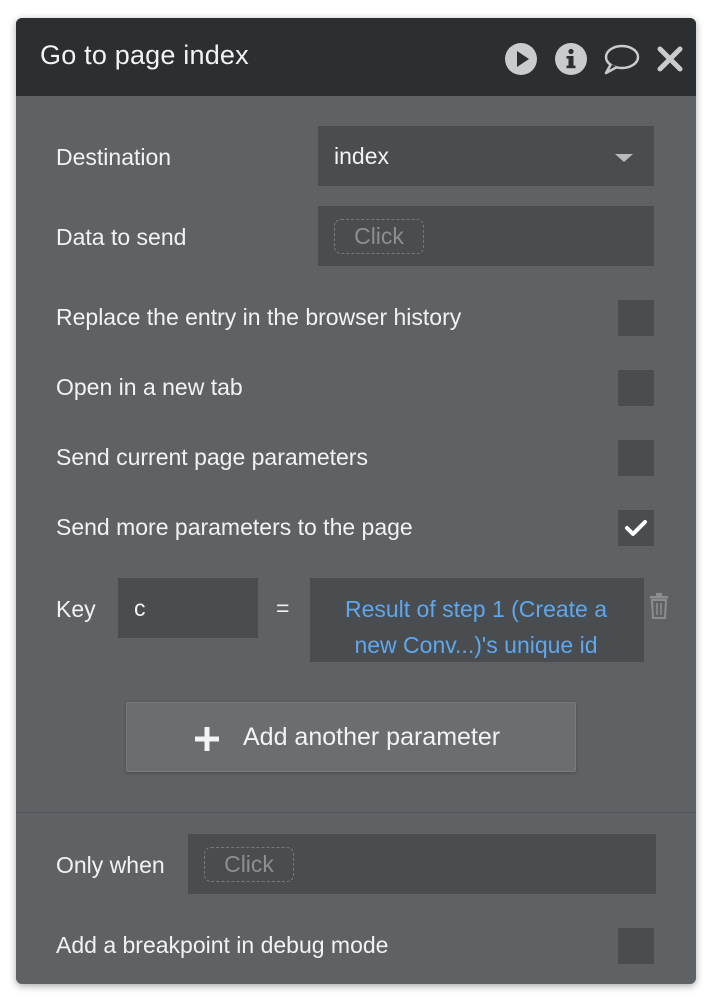 Image resolution: width=720 pixels, height=1008 pixels. I want to click on destination-value: index, so click(361, 156).